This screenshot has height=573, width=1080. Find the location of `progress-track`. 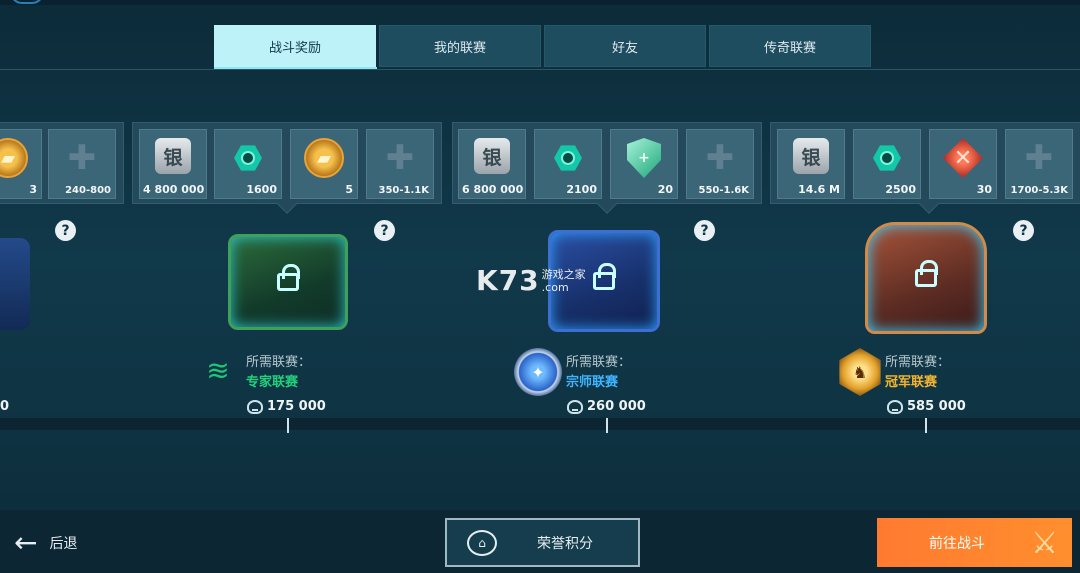

progress-track is located at coordinates (540, 424).